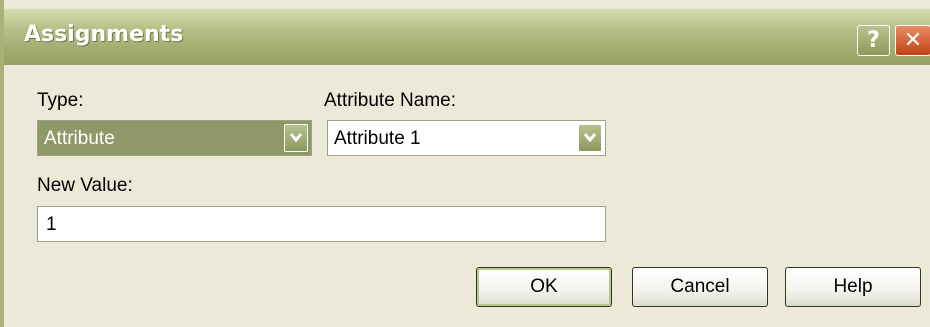 The image size is (930, 327). I want to click on new-value-input: 1, so click(321, 224).